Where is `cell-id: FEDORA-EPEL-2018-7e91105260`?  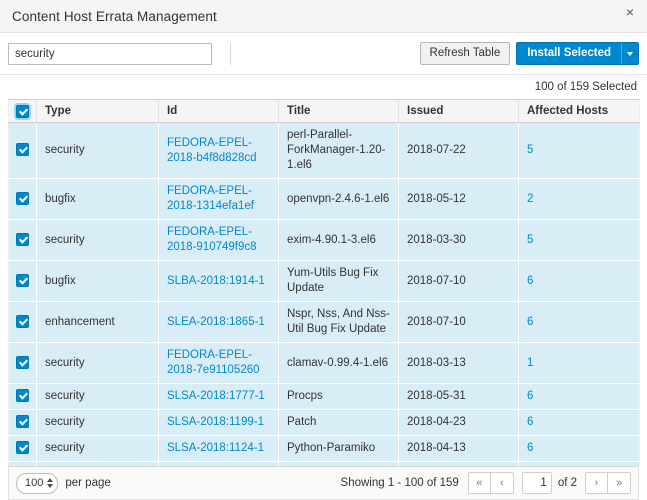
cell-id: FEDORA-EPEL-2018-7e91105260 is located at coordinates (218, 363).